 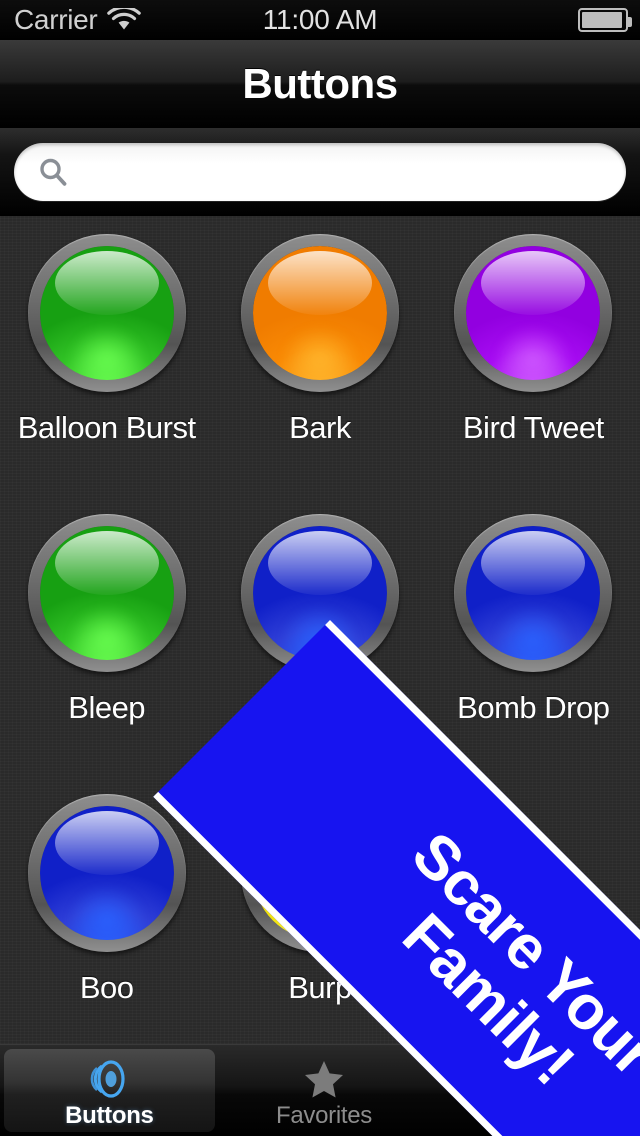 What do you see at coordinates (324, 1115) in the screenshot?
I see `tab-label: Favorites` at bounding box center [324, 1115].